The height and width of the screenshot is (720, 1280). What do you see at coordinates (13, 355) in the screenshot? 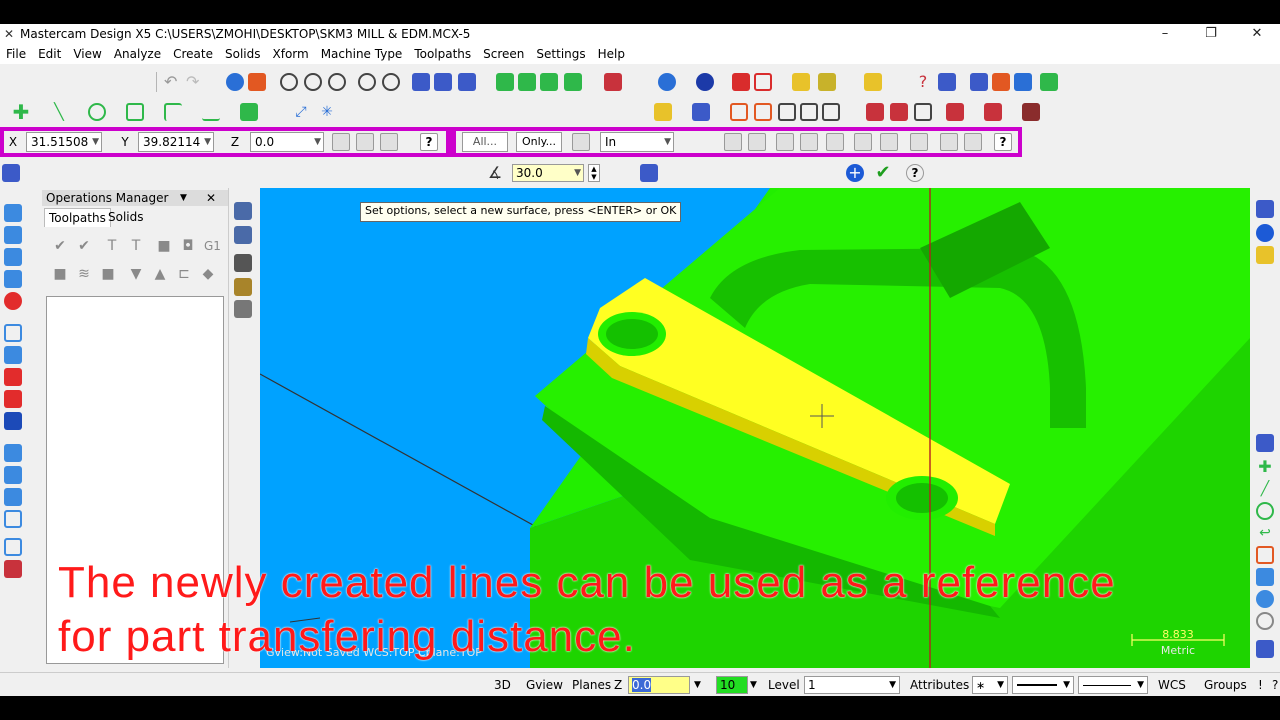
I see `cylinder-icon` at bounding box center [13, 355].